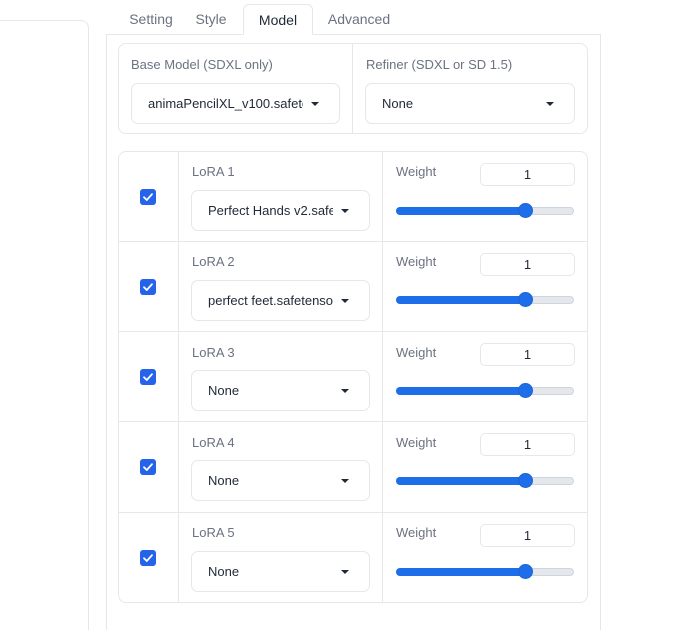  What do you see at coordinates (213, 442) in the screenshot?
I see `lora-4-label: LoRA 4` at bounding box center [213, 442].